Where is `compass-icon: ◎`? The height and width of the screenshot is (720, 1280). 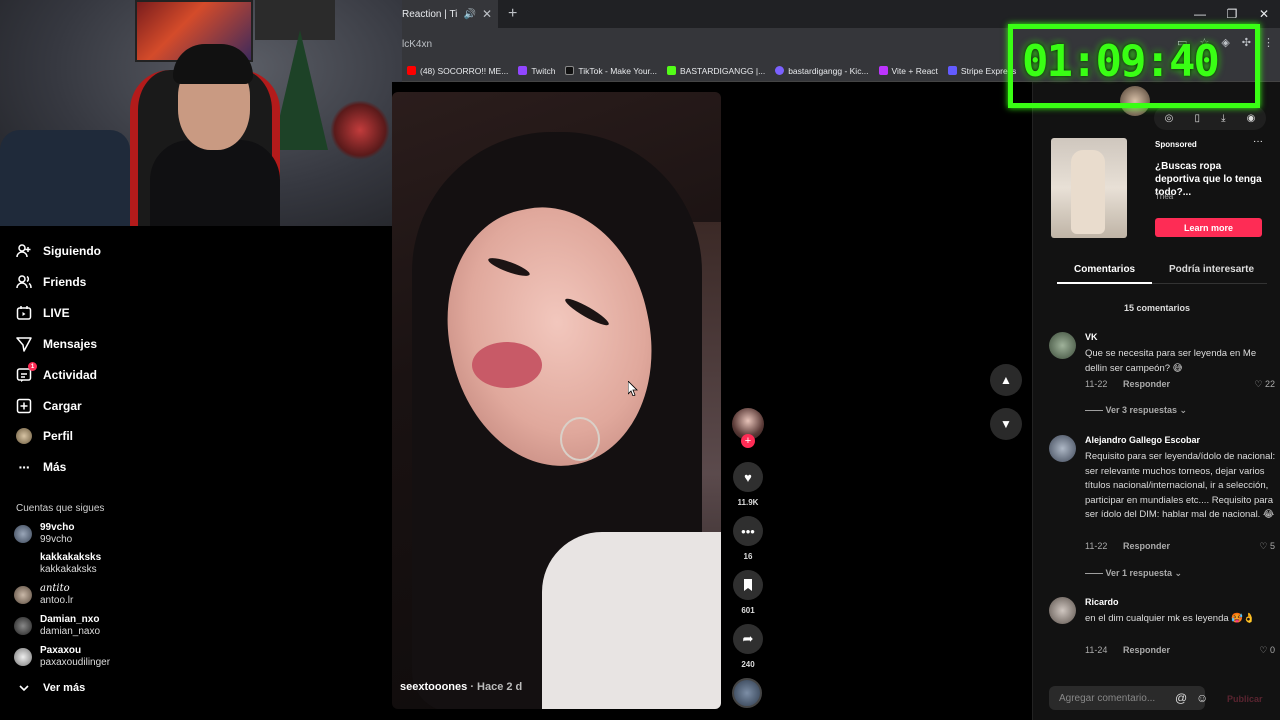
compass-icon: ◎ is located at coordinates (1169, 118).